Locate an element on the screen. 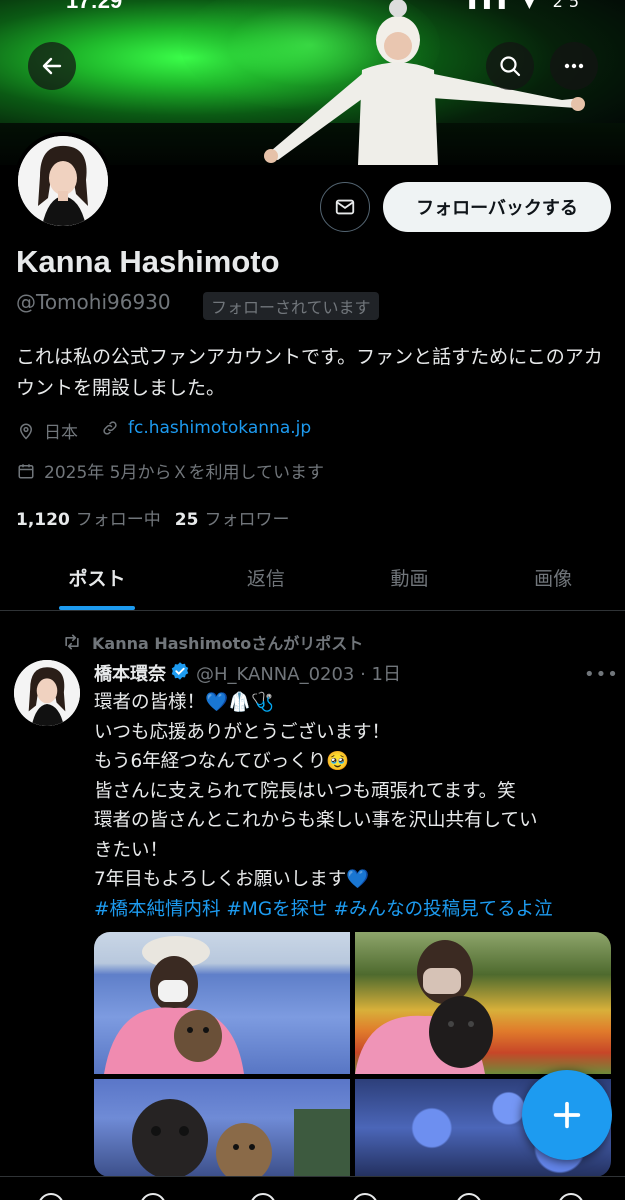 The height and width of the screenshot is (1200, 625). follow-counts: 1,120 フォロー中 25 フォロワー is located at coordinates (152, 517).